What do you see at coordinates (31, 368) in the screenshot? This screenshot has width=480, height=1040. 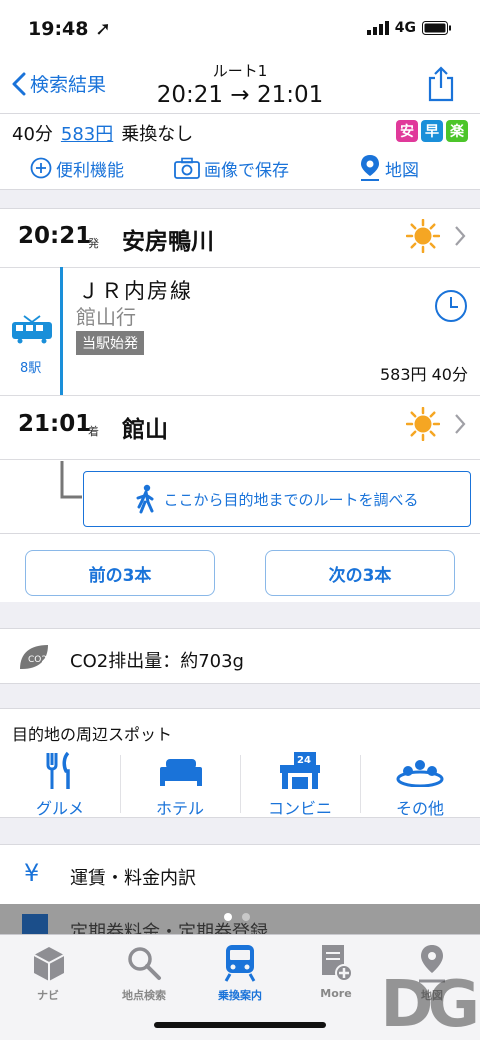 I see `station-count: 8駅` at bounding box center [31, 368].